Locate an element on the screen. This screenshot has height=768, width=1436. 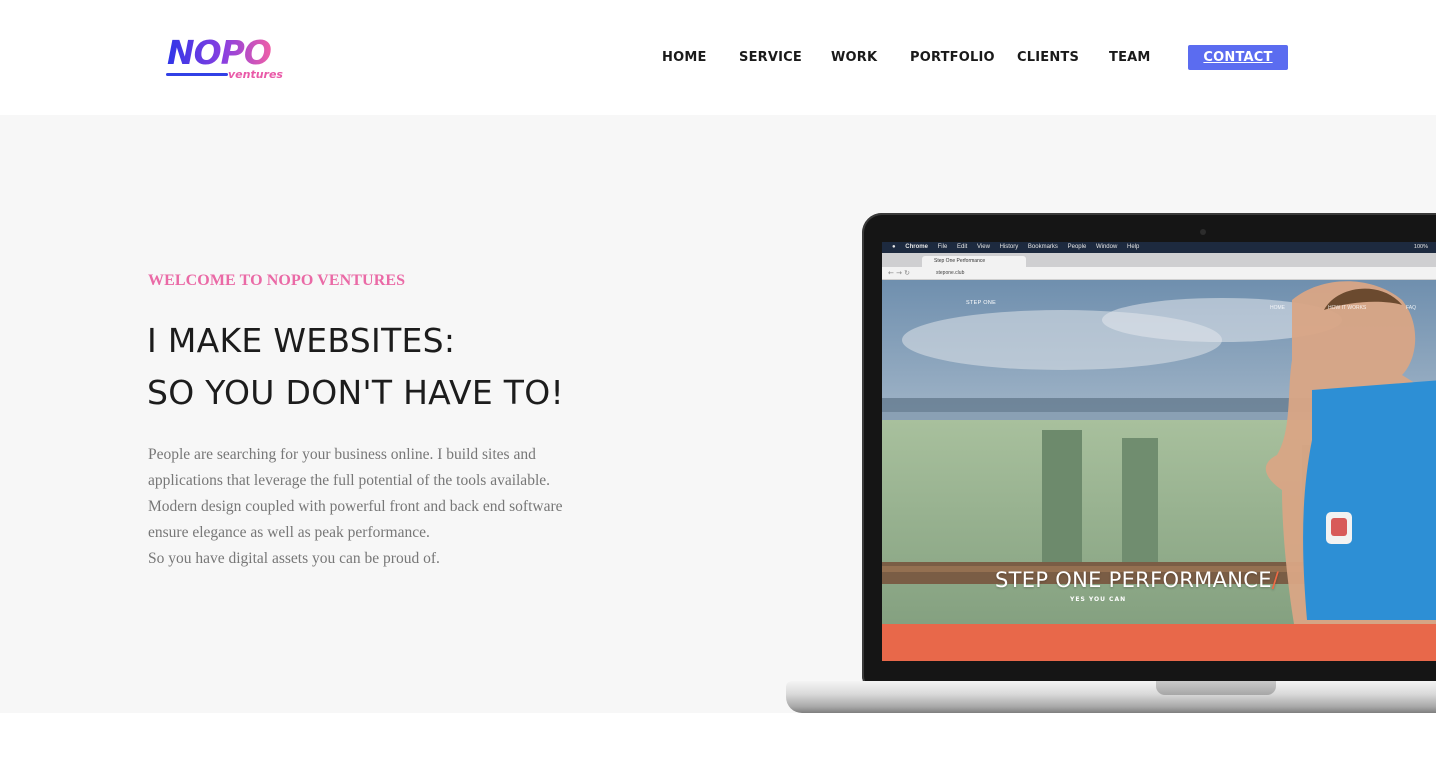
browser-address-bar: ← → ↻ stepone.club is located at coordinates (1159, 273).